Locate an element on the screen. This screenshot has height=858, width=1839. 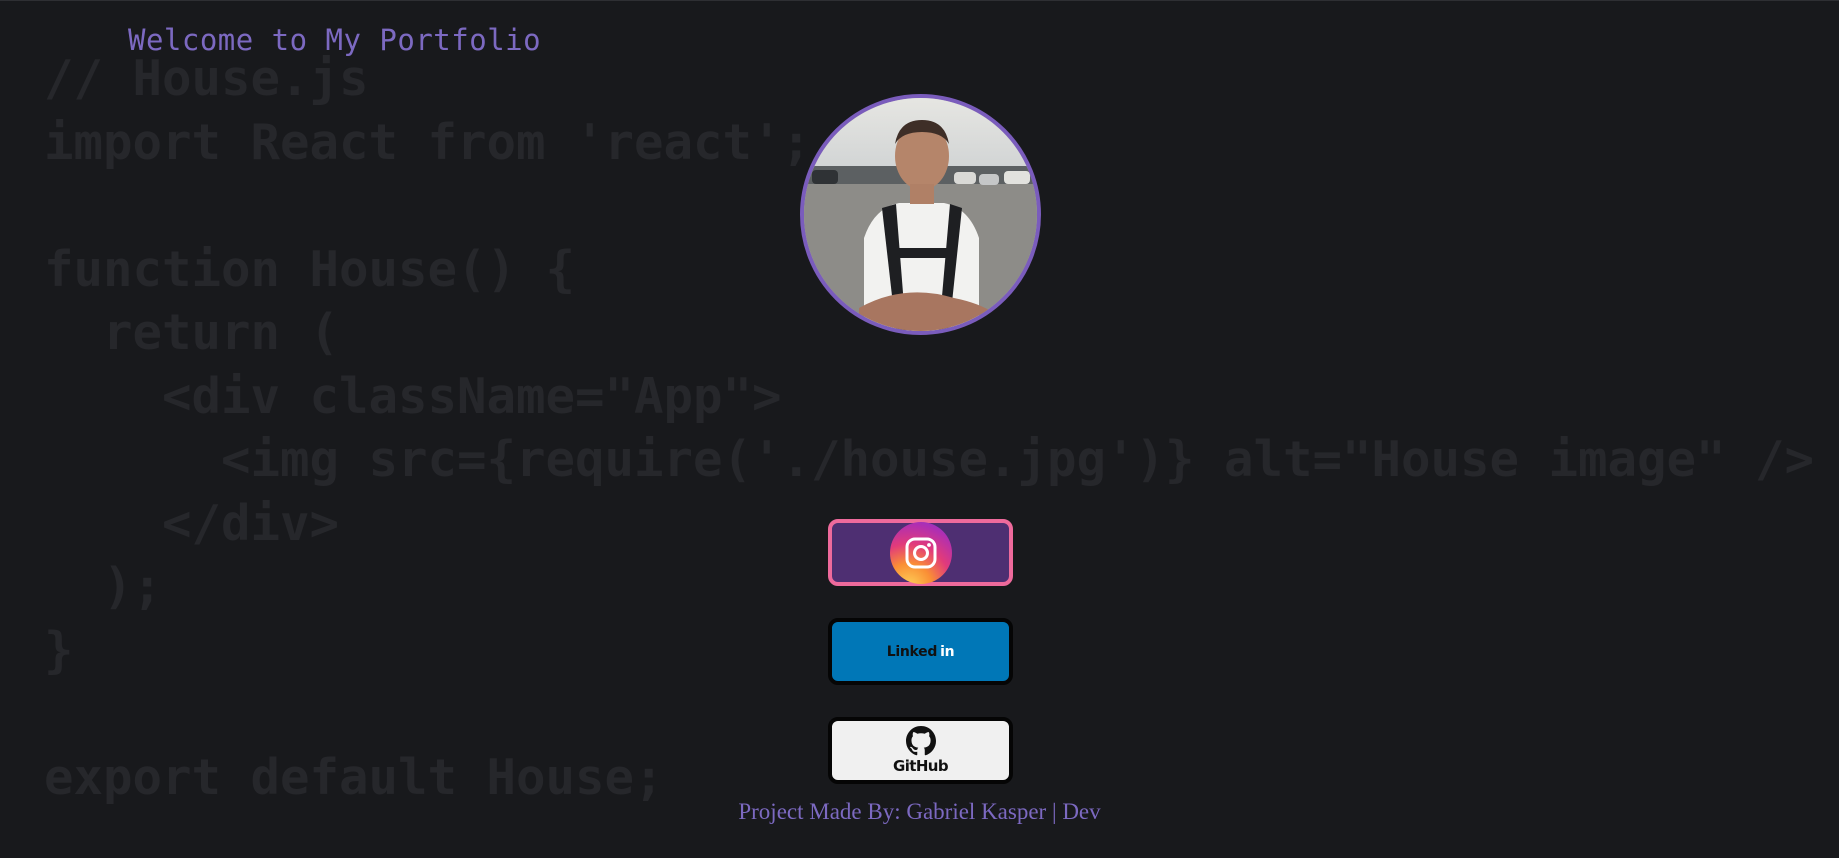
linkedin-button: Linked in is located at coordinates (920, 651).